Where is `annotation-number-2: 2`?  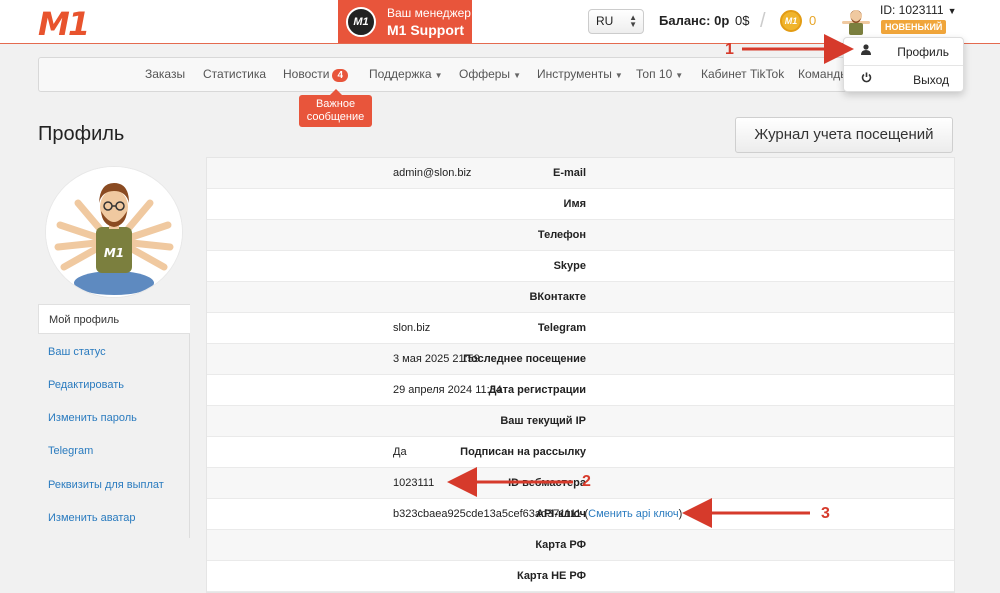 annotation-number-2: 2 is located at coordinates (586, 481).